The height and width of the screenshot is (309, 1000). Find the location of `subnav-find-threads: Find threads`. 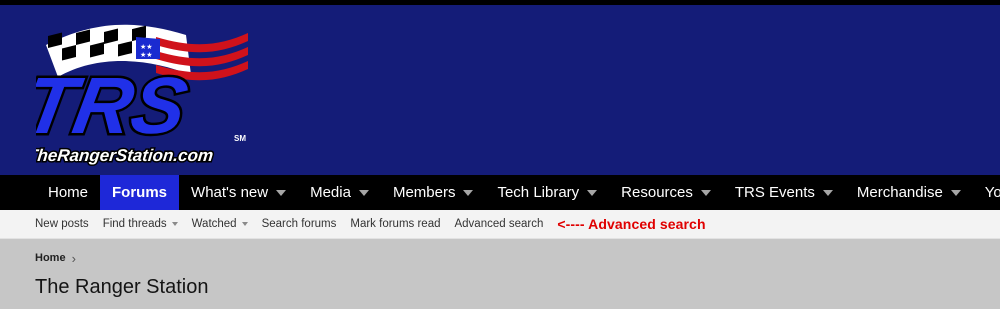

subnav-find-threads: Find threads is located at coordinates (140, 224).